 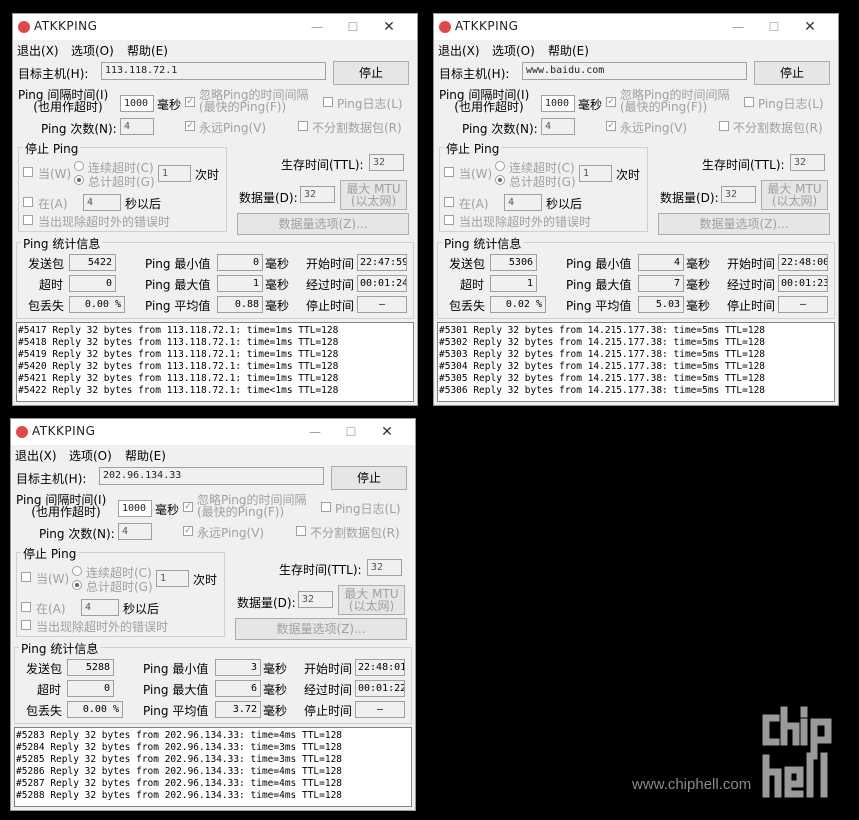 What do you see at coordinates (240, 304) in the screenshot?
I see `avg-value: 0.88` at bounding box center [240, 304].